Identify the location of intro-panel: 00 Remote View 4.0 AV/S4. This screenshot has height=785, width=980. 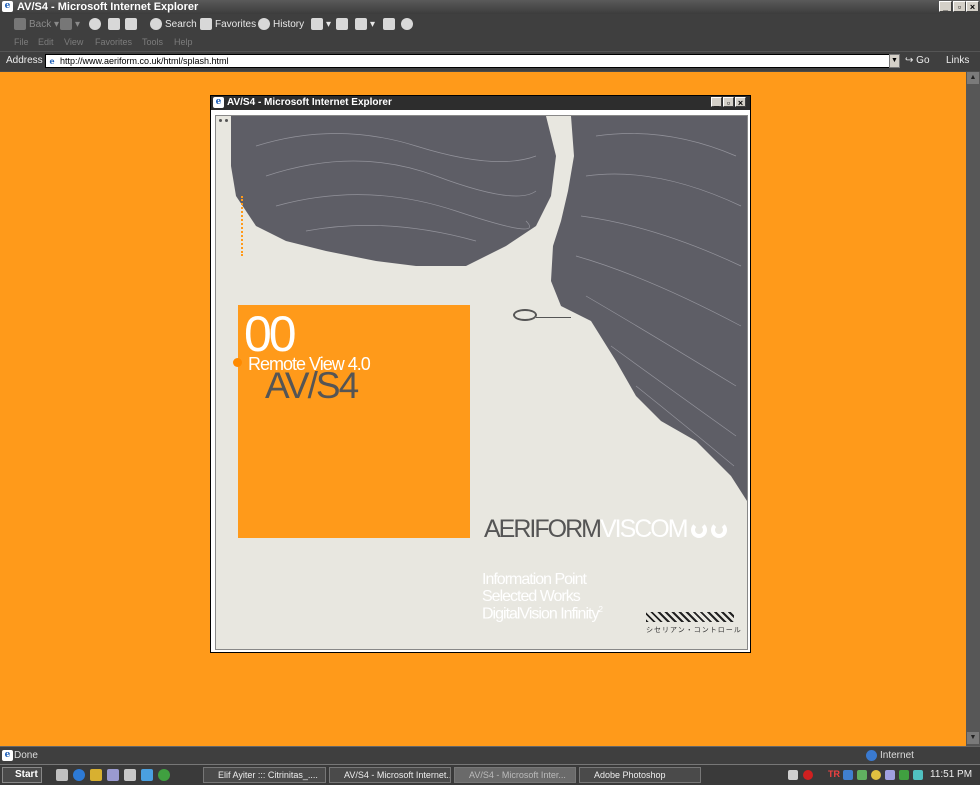
(351, 421).